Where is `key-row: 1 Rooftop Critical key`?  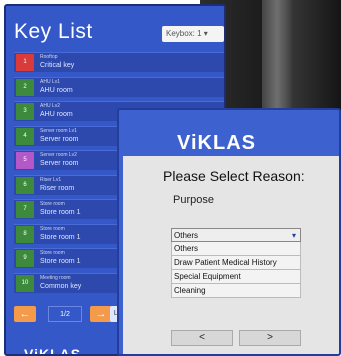 key-row: 1 Rooftop Critical key is located at coordinates (119, 62).